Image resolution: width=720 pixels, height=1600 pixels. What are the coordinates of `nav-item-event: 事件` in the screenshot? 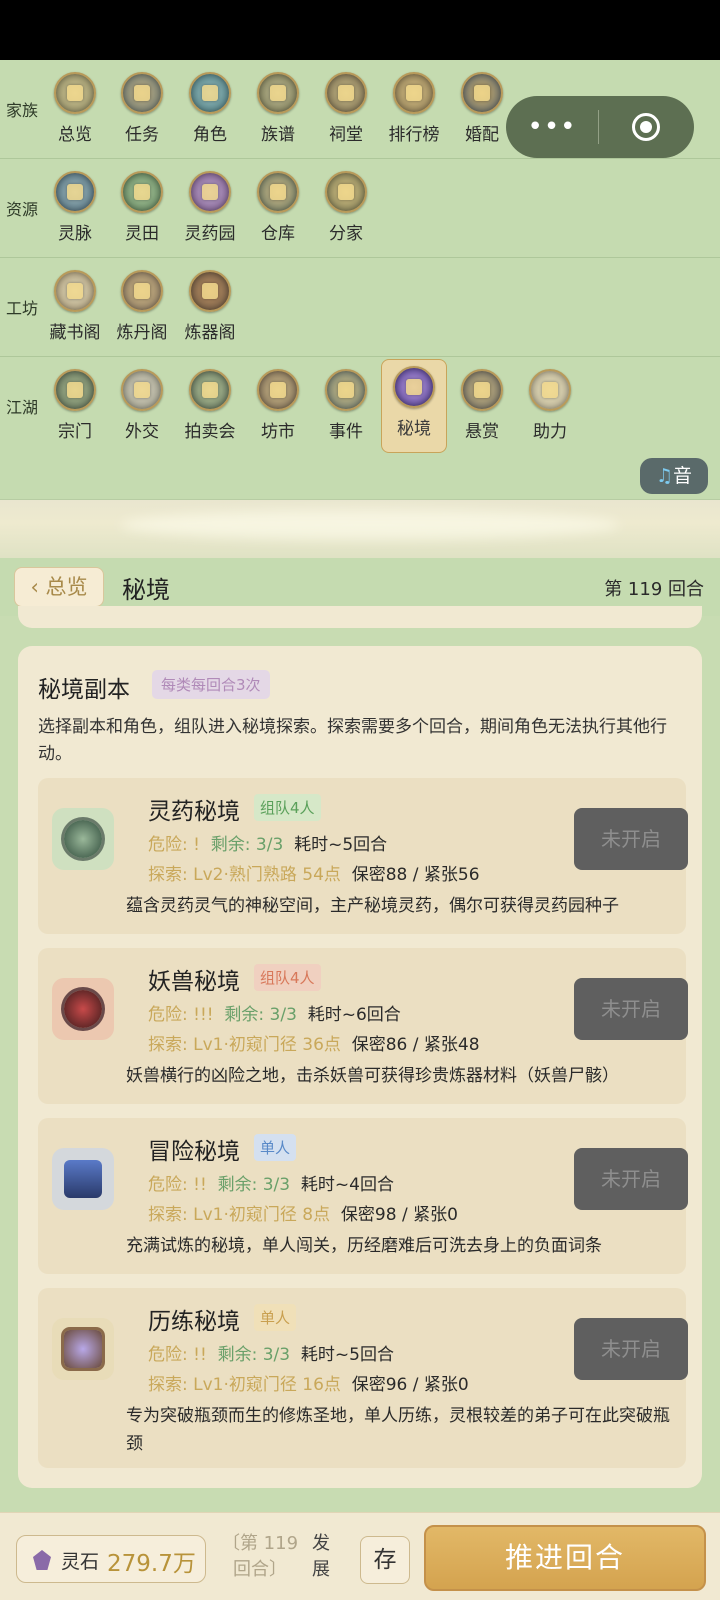 It's located at (346, 409).